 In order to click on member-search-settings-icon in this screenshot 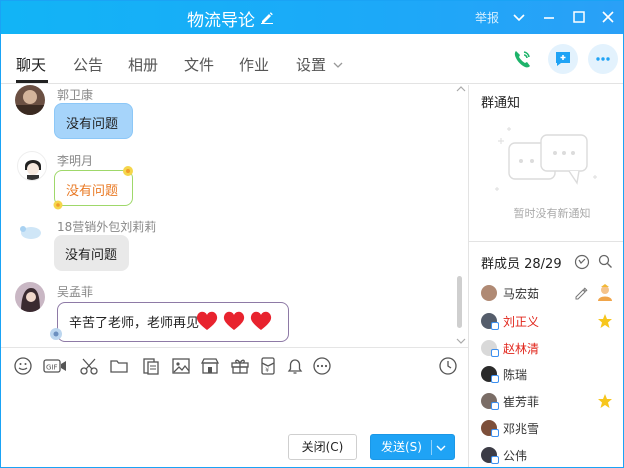, I will do `click(582, 262)`.